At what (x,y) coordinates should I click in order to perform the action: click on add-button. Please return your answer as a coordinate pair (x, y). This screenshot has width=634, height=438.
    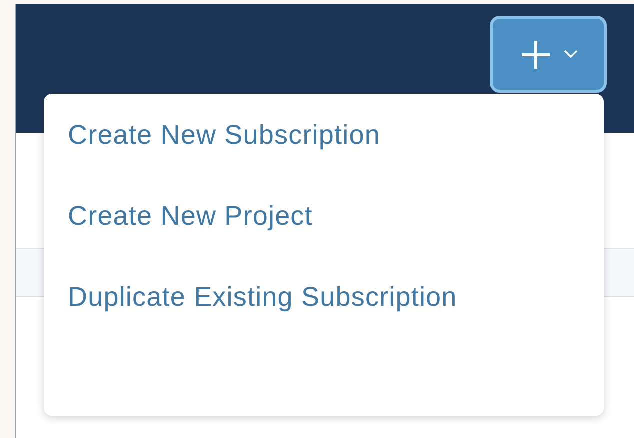
    Looking at the image, I should click on (548, 54).